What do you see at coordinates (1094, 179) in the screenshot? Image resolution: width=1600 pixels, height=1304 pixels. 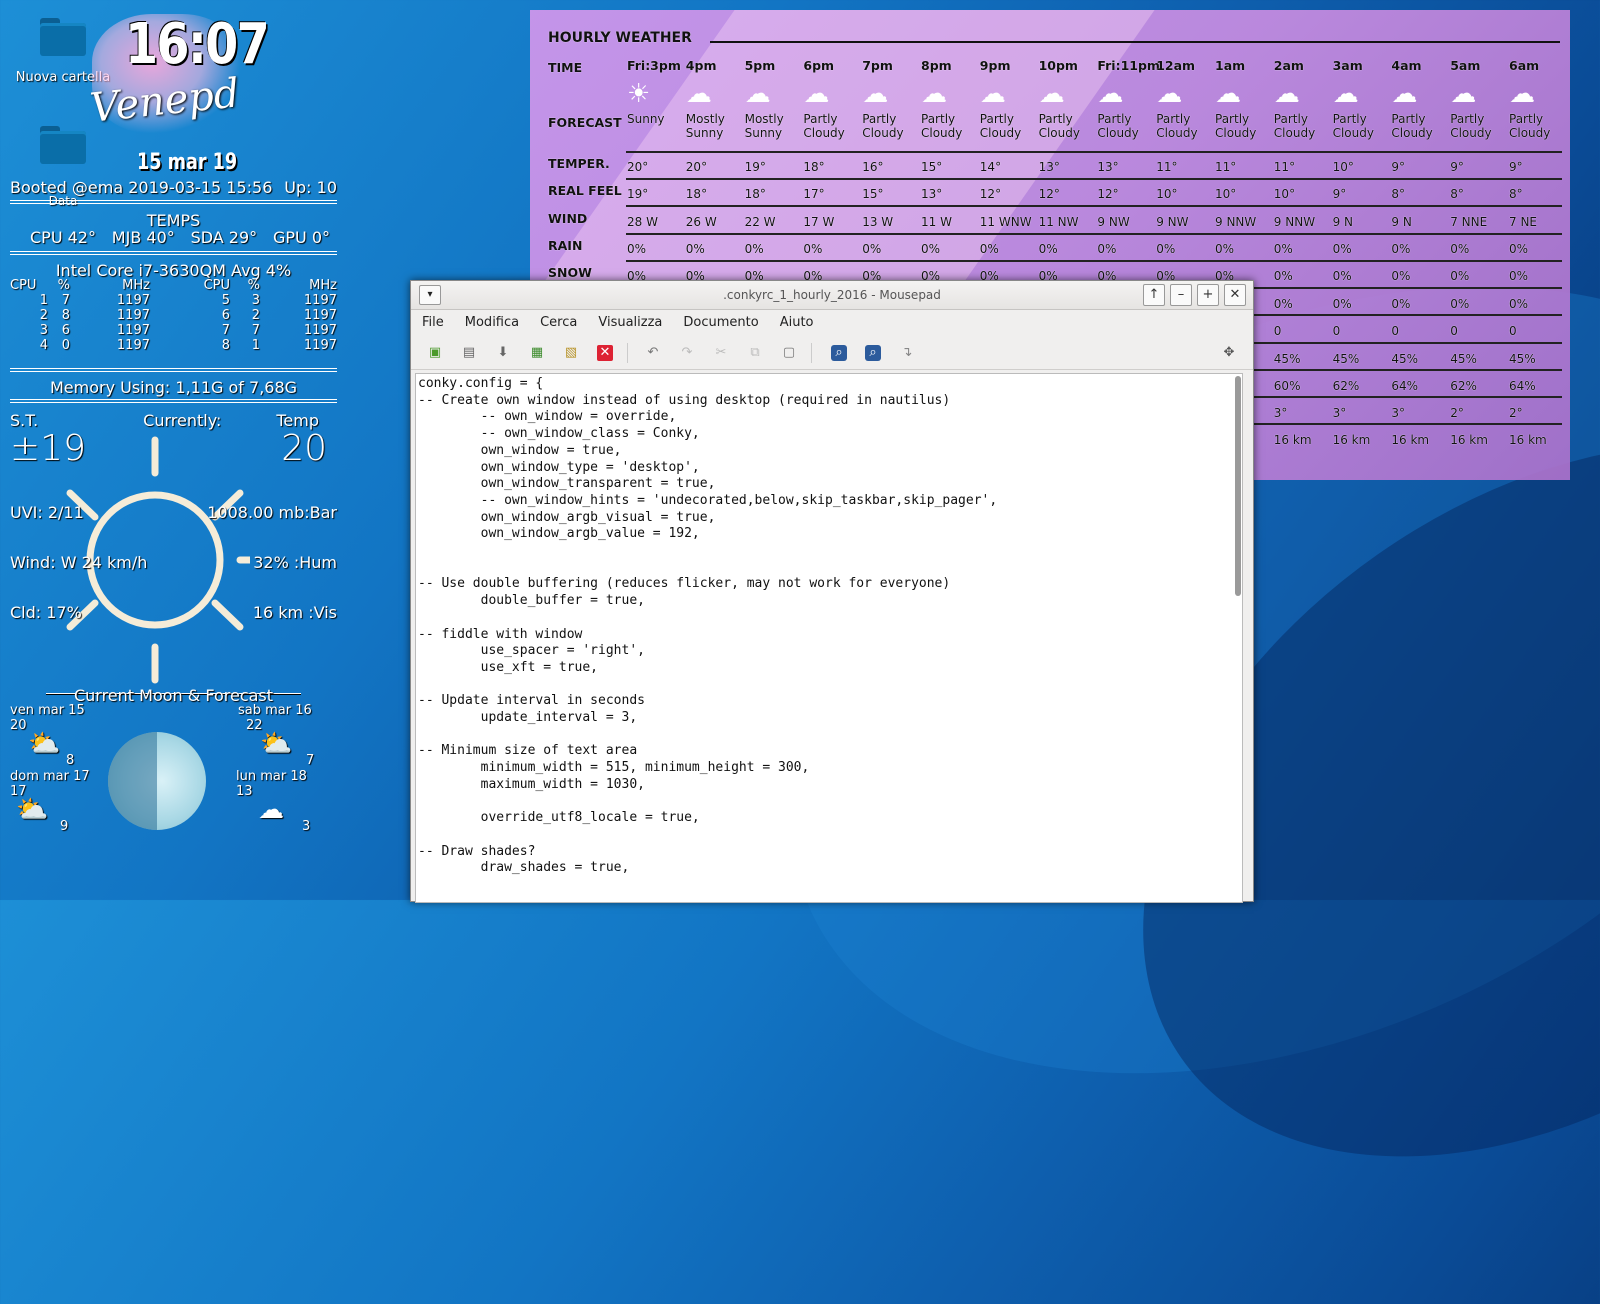 I see `row-rule` at bounding box center [1094, 179].